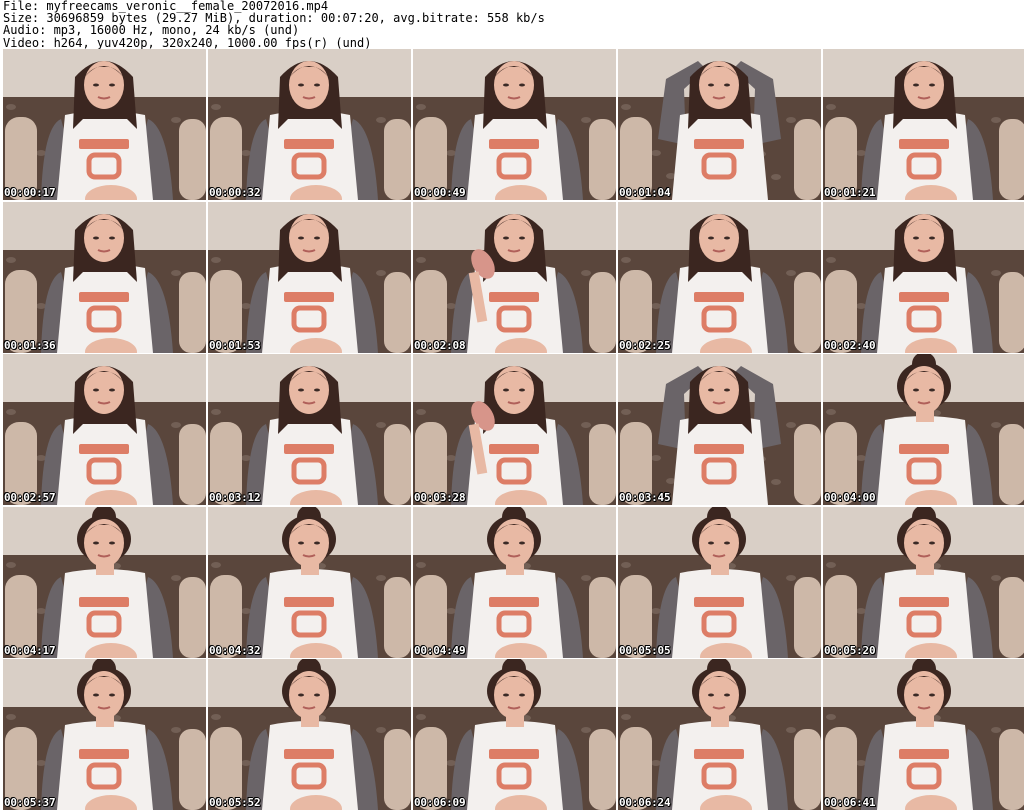 Image resolution: width=1024 pixels, height=811 pixels. I want to click on thumbnail-timestamp: 00:03:45, so click(645, 497).